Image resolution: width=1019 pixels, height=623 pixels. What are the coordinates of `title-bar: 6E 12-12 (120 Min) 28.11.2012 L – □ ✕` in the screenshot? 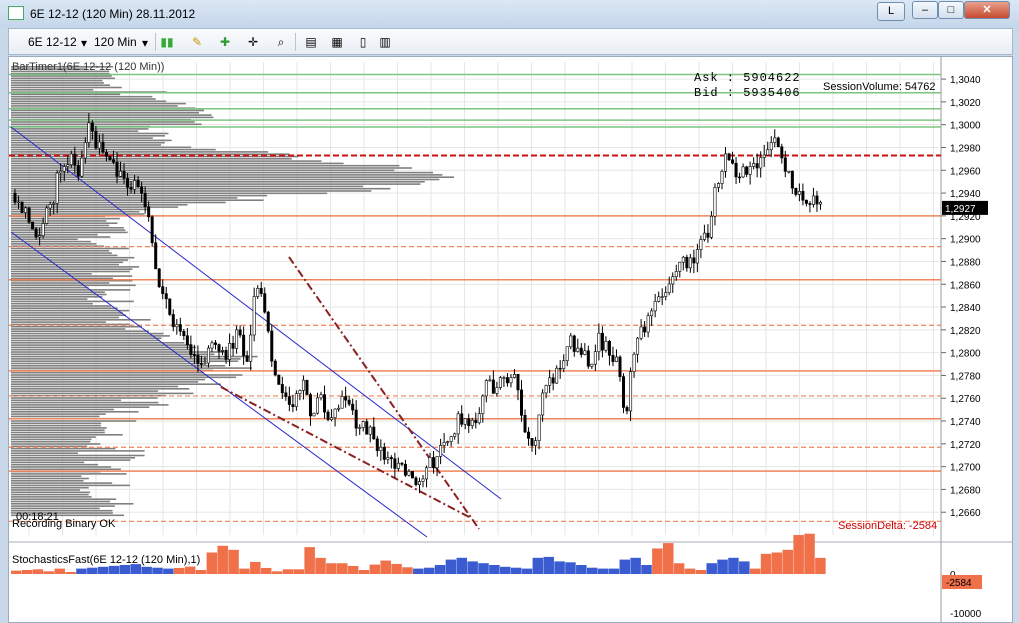 It's located at (509, 14).